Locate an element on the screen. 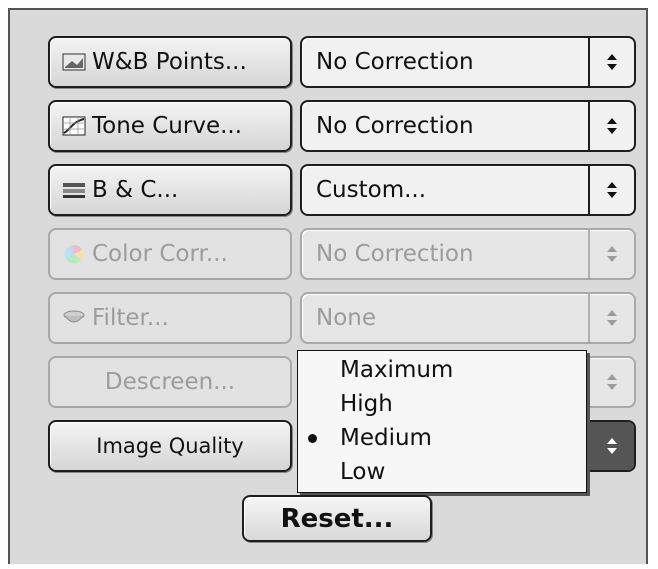  wb-points-select: No Correction is located at coordinates (468, 62).